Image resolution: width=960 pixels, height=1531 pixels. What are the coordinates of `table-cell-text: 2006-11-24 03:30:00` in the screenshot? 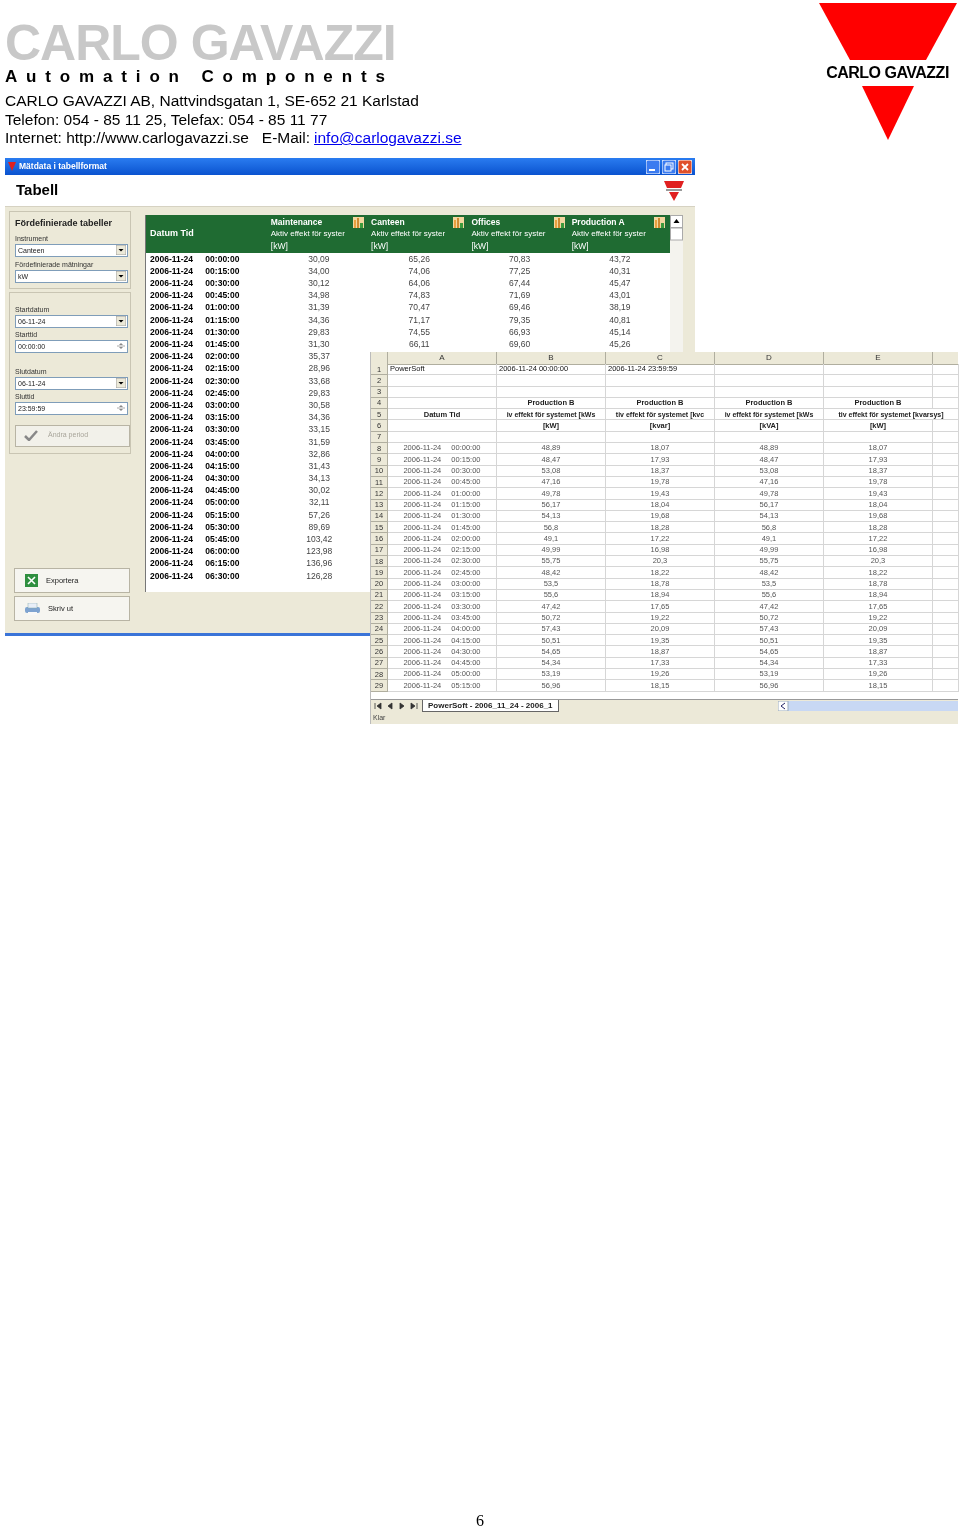 It's located at (195, 430).